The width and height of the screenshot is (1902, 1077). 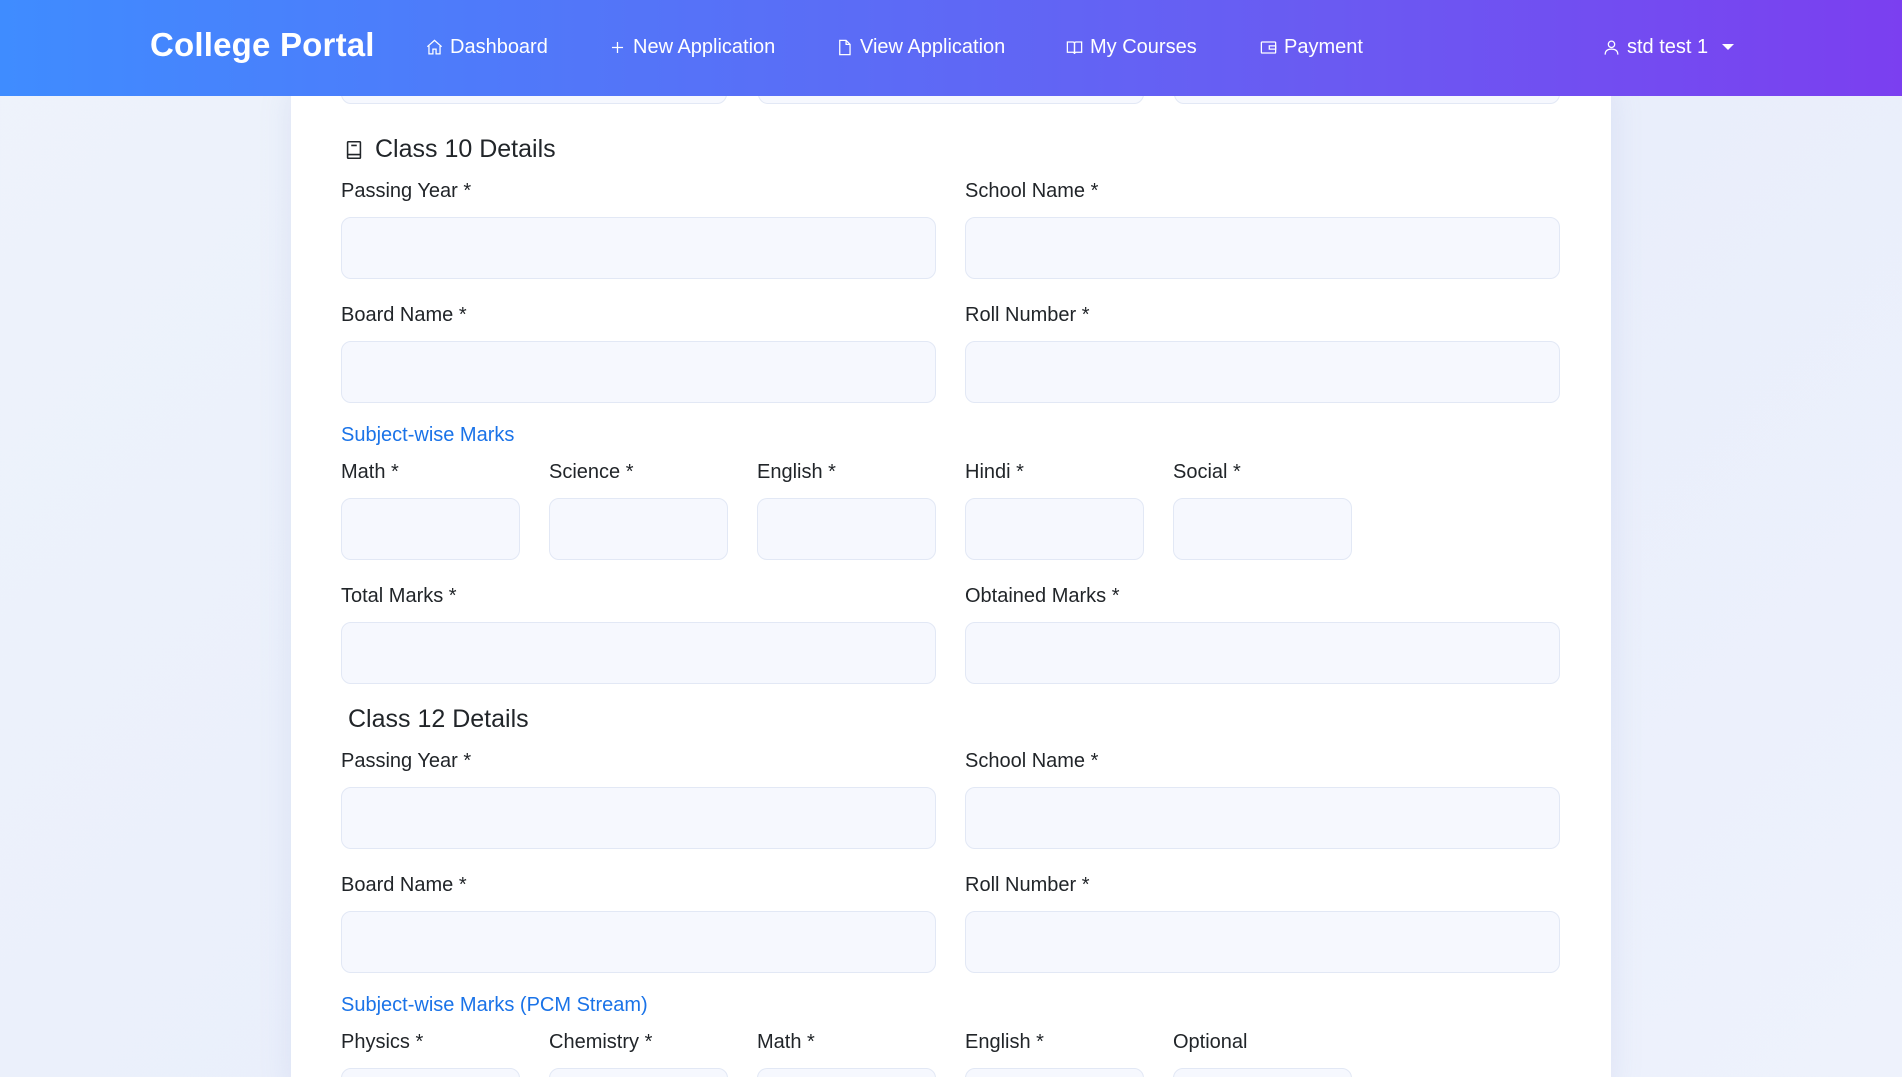 What do you see at coordinates (704, 46) in the screenshot?
I see `nav-new-application-label: New Application` at bounding box center [704, 46].